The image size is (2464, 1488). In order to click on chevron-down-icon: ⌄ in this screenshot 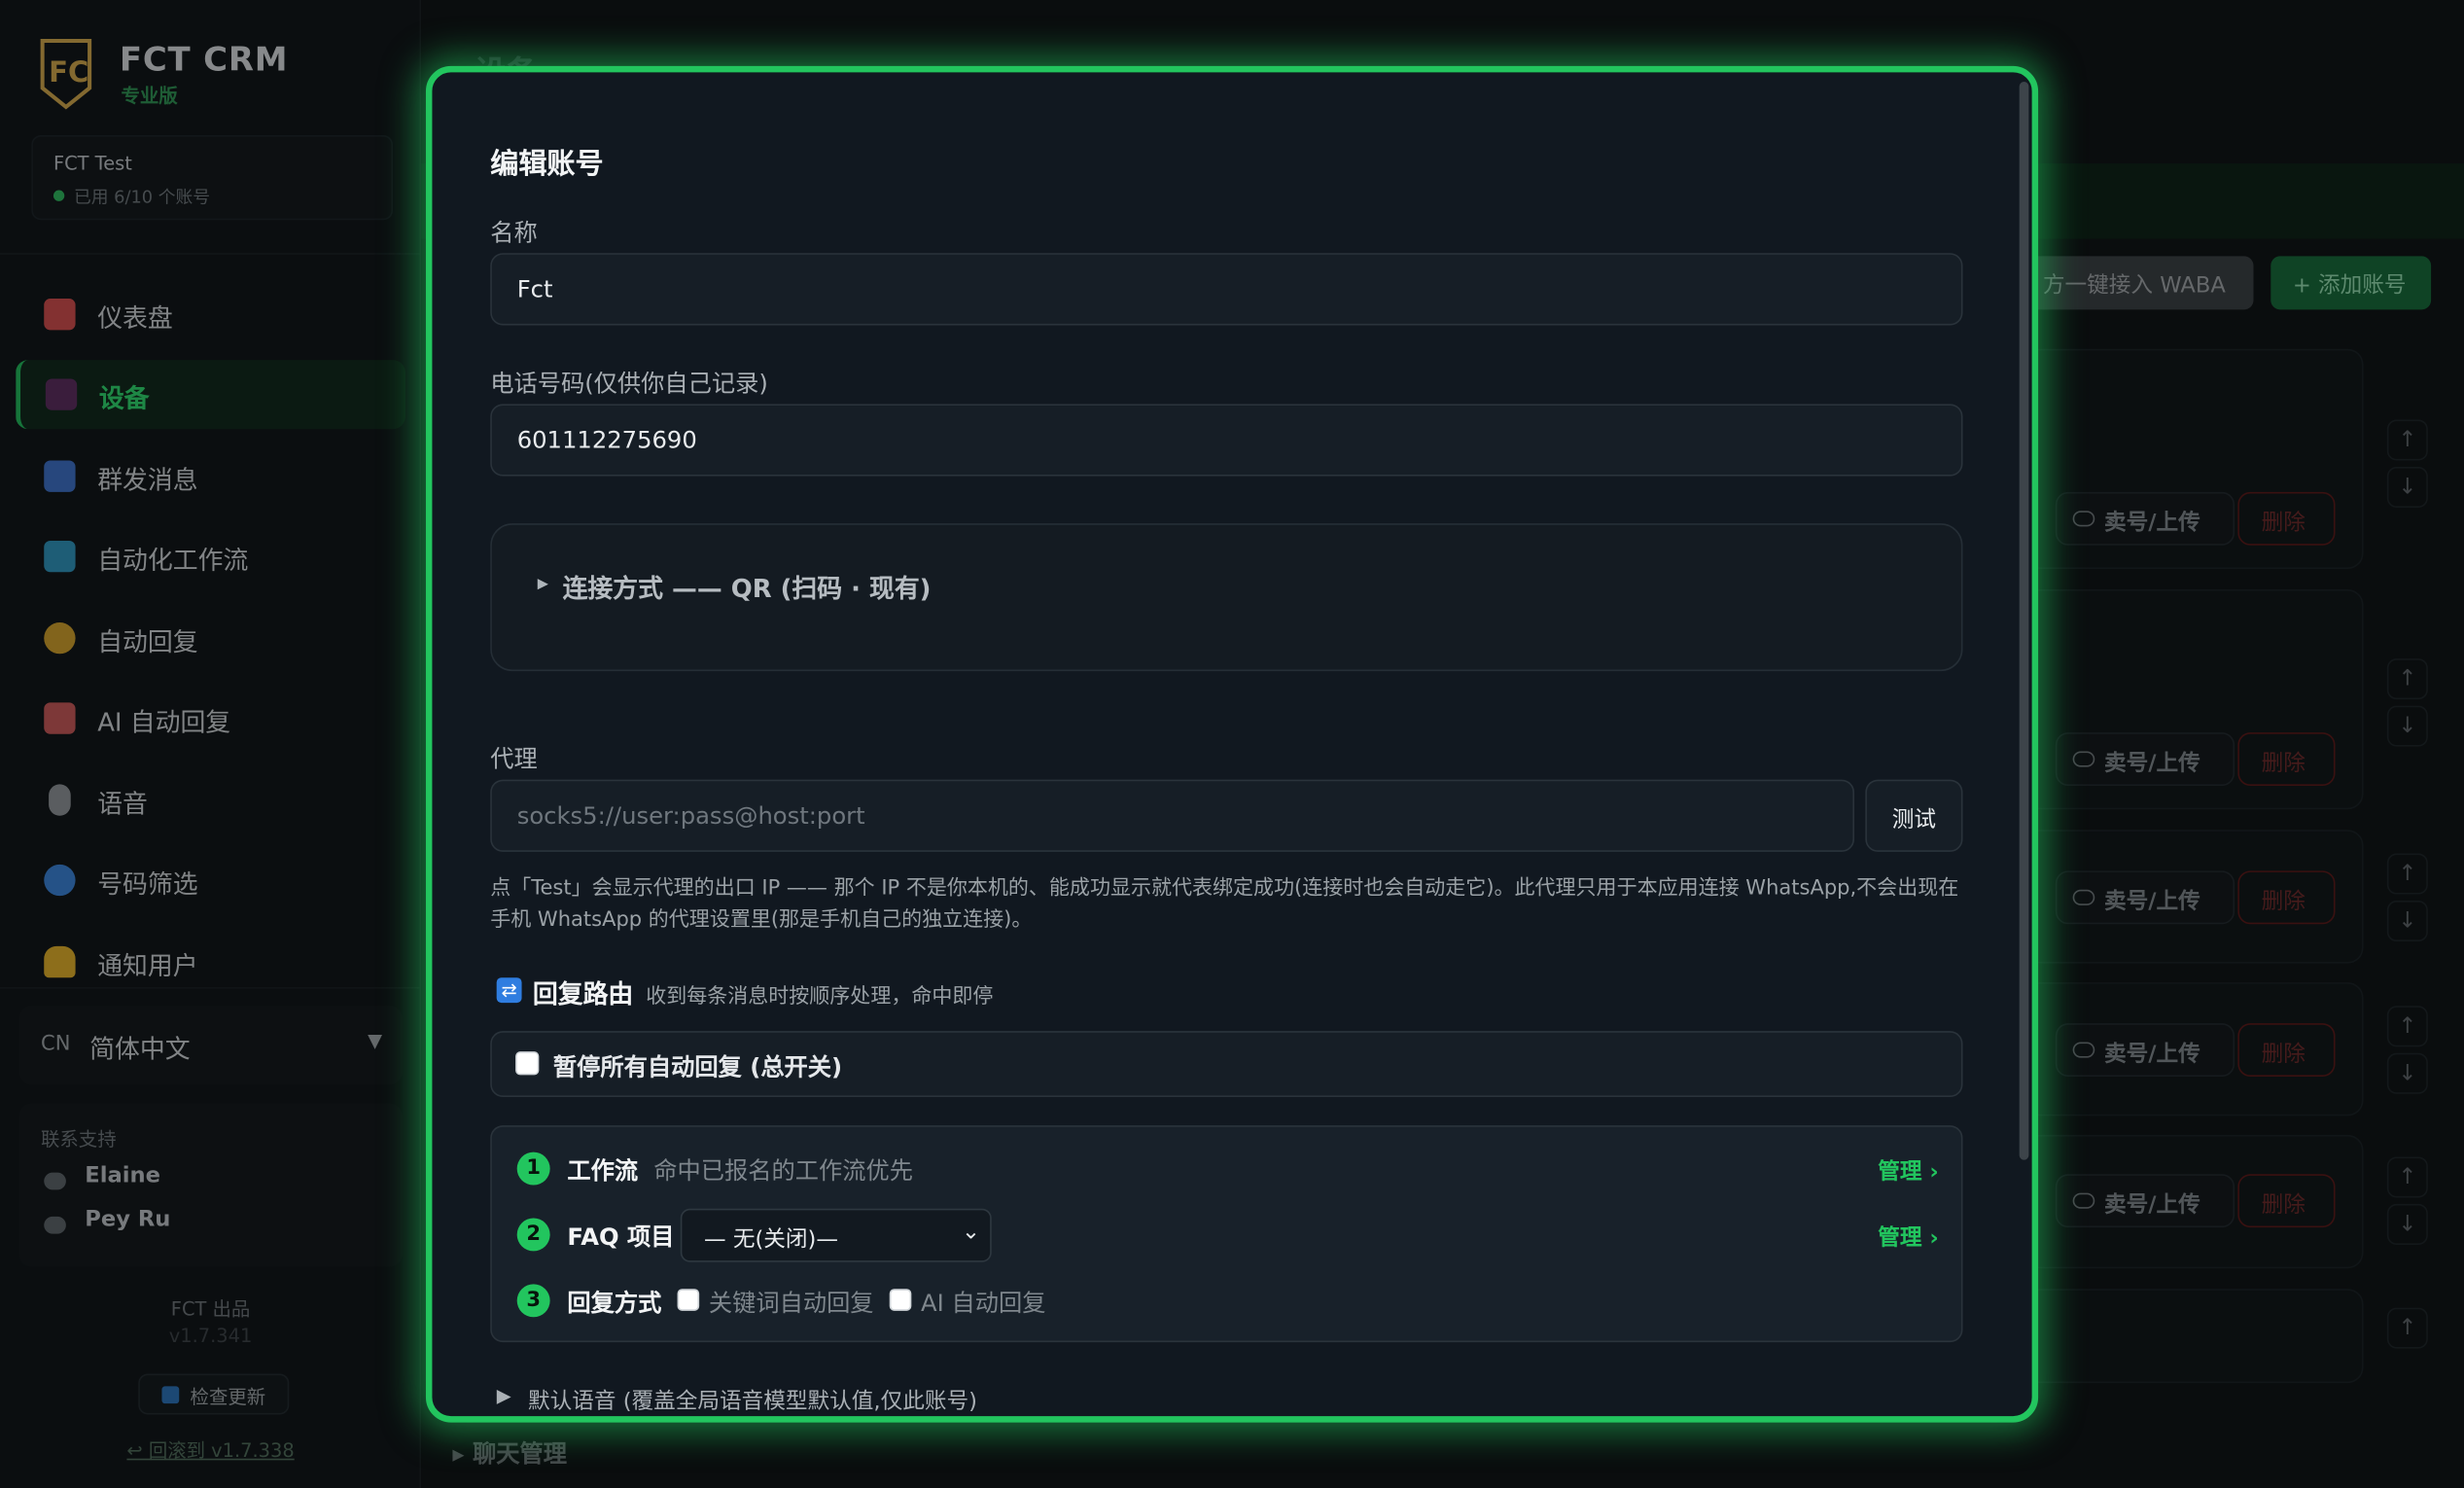, I will do `click(971, 1232)`.